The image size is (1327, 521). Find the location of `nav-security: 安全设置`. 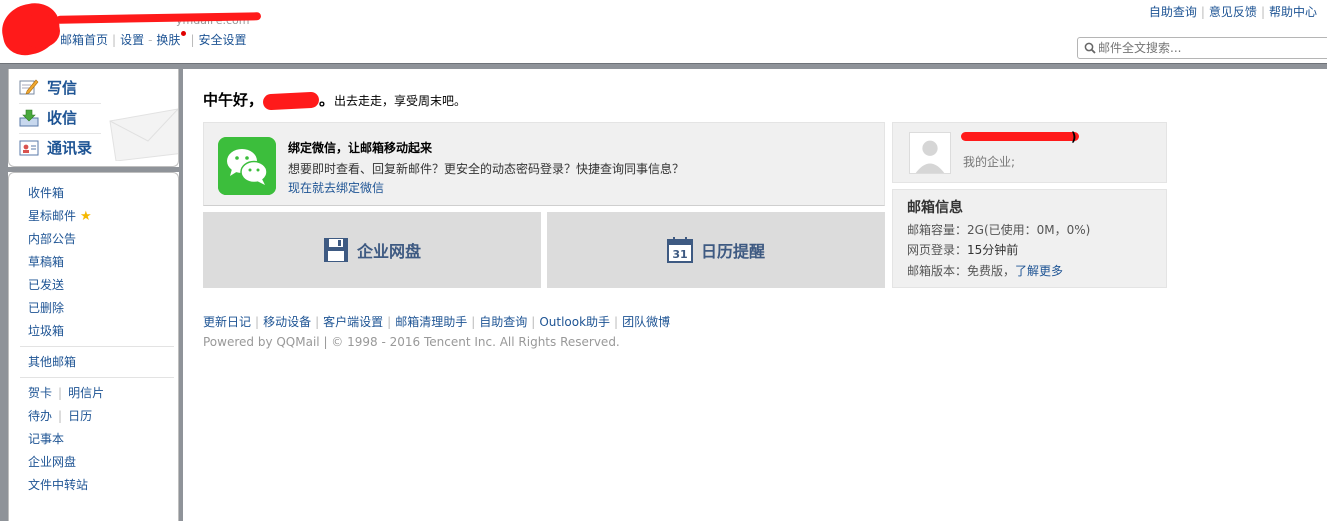

nav-security: 安全设置 is located at coordinates (222, 40).